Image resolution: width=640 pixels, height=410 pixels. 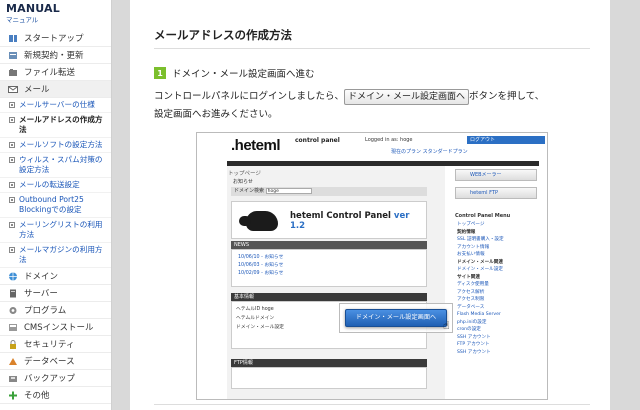 I want to click on sidebar-item-label: その他, so click(x=37, y=396).